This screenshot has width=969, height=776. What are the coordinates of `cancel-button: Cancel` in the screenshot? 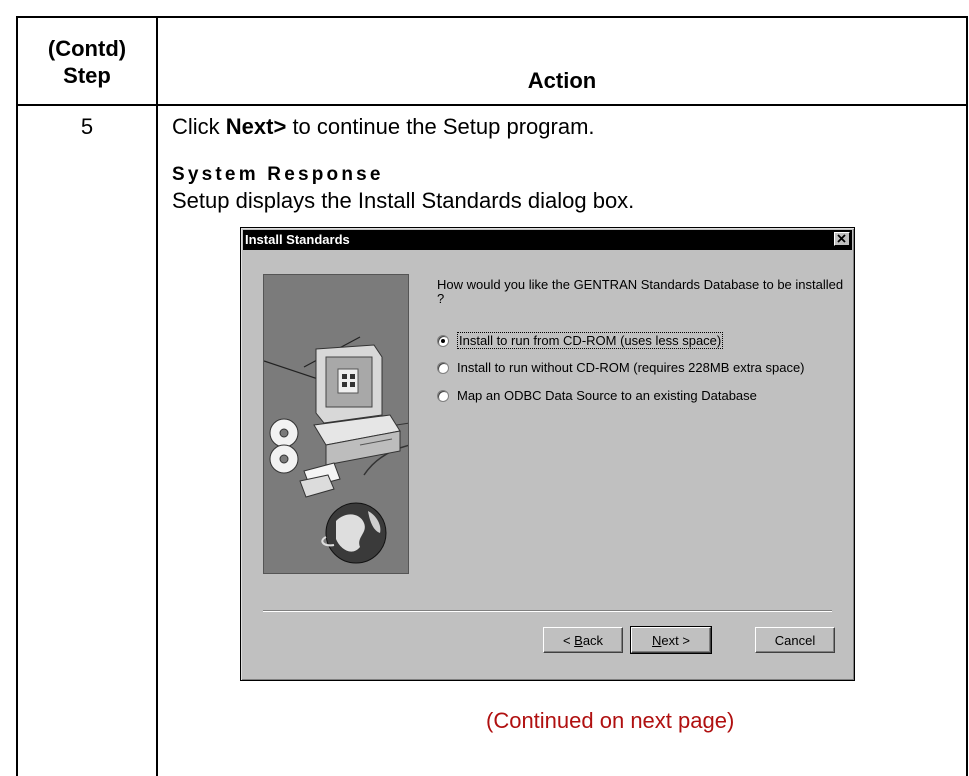 It's located at (795, 640).